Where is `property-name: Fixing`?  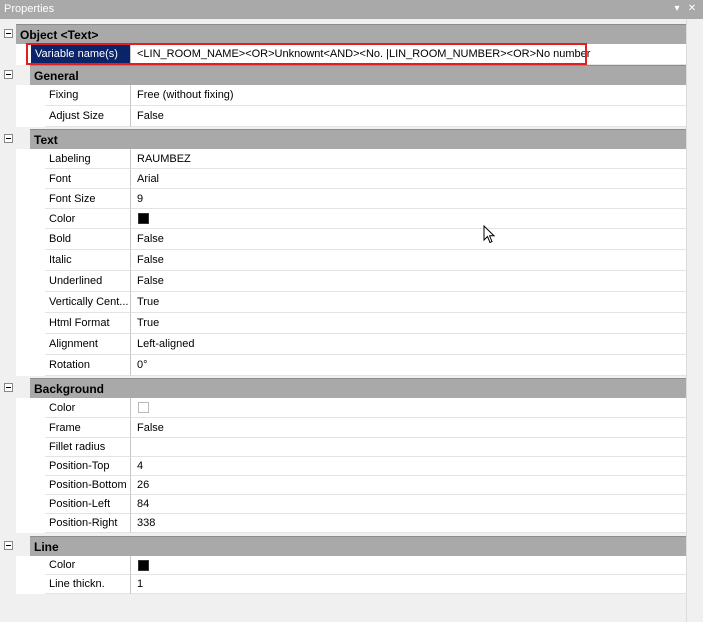 property-name: Fixing is located at coordinates (87, 95).